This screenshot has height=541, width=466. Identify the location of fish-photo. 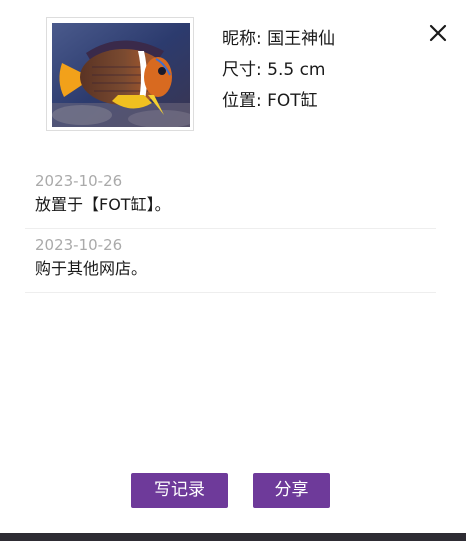
(121, 75).